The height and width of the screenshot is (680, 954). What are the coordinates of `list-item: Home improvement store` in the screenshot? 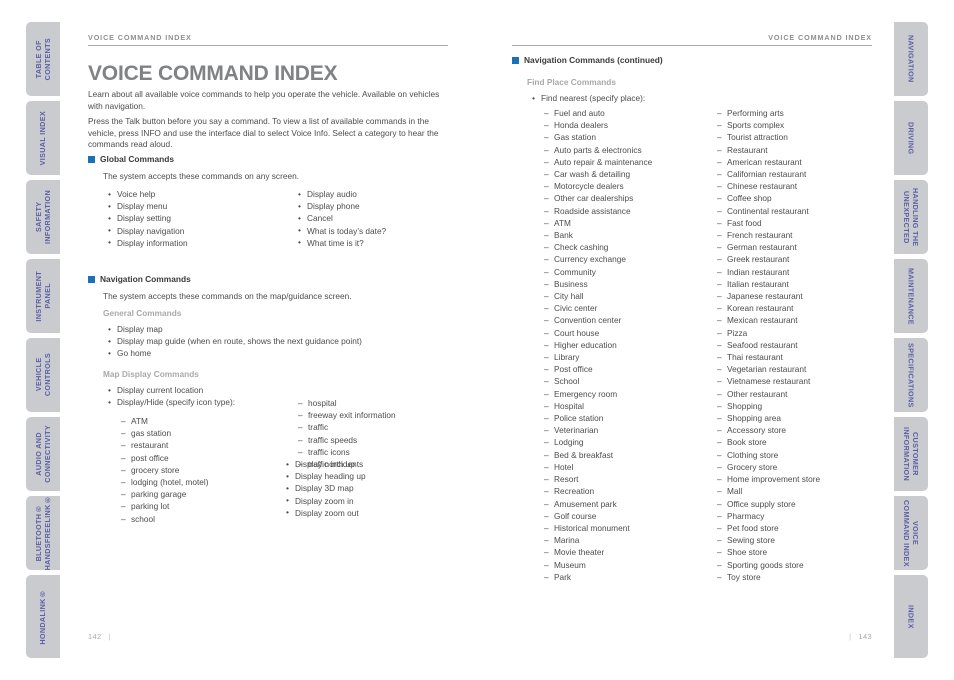 It's located at (768, 479).